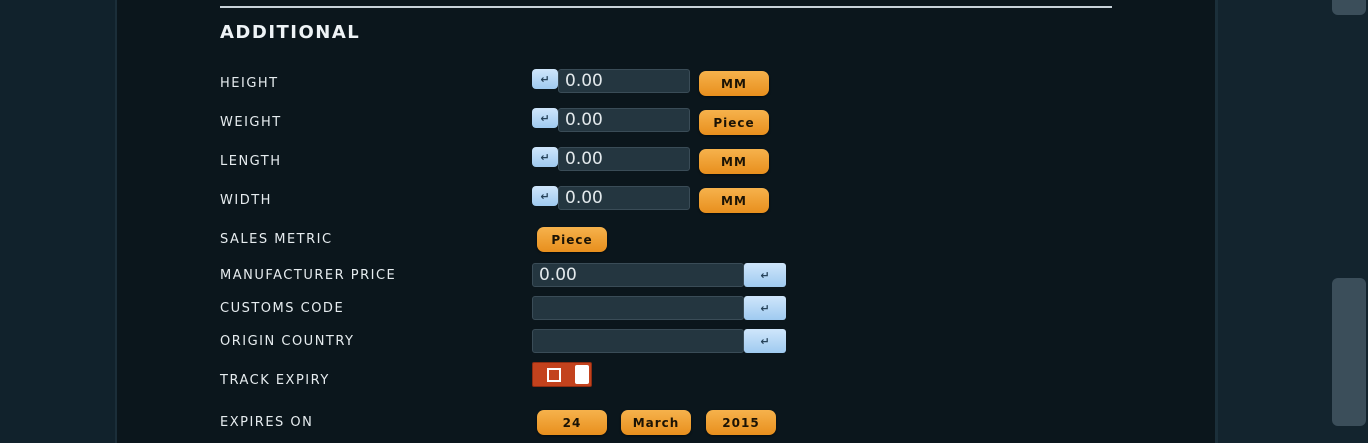 This screenshot has width=1368, height=443. I want to click on customs-code-enter-button: ↵, so click(765, 308).